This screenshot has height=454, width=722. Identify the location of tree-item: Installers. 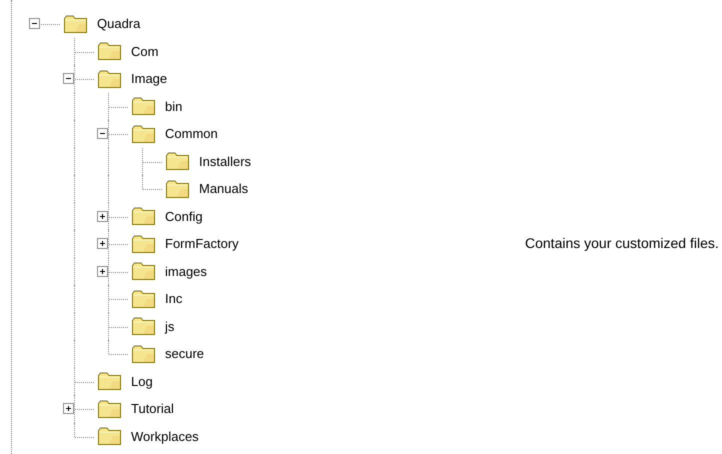
(225, 161).